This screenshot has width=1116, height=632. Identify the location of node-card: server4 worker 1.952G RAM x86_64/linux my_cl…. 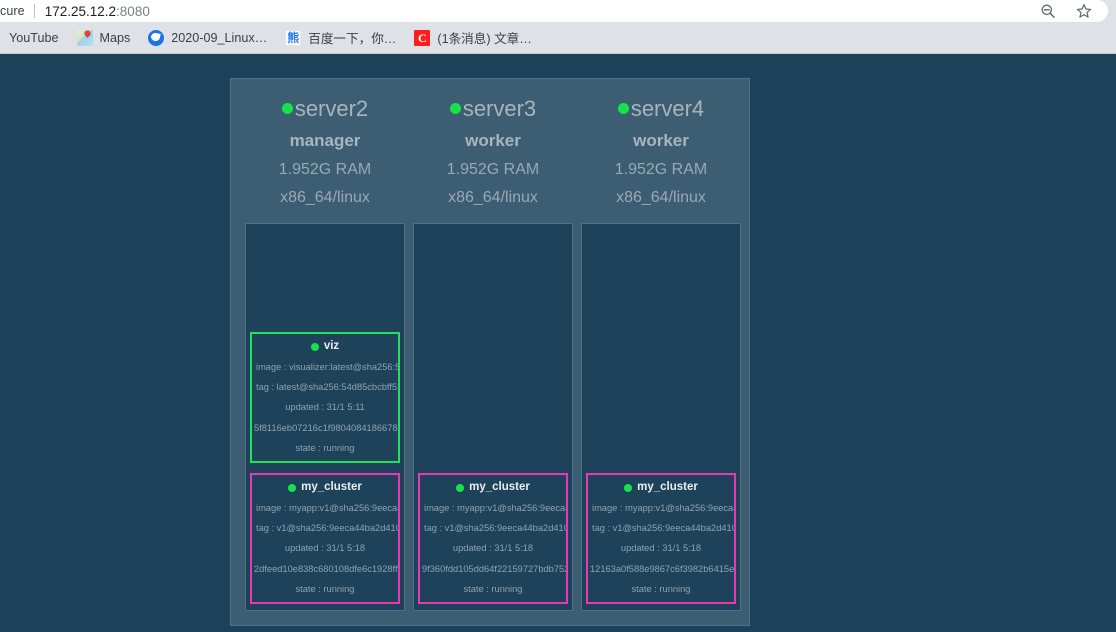
(661, 353).